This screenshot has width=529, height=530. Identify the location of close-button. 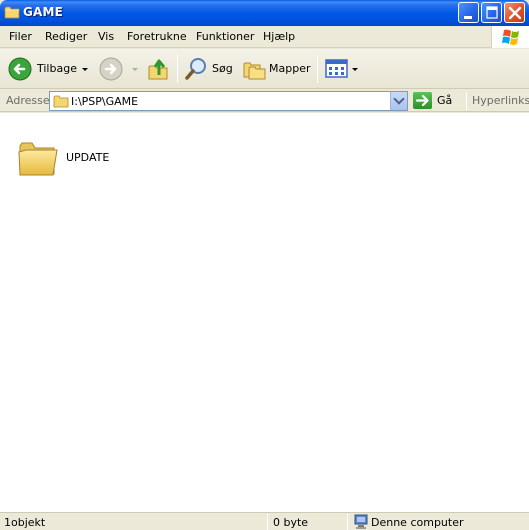
(514, 12).